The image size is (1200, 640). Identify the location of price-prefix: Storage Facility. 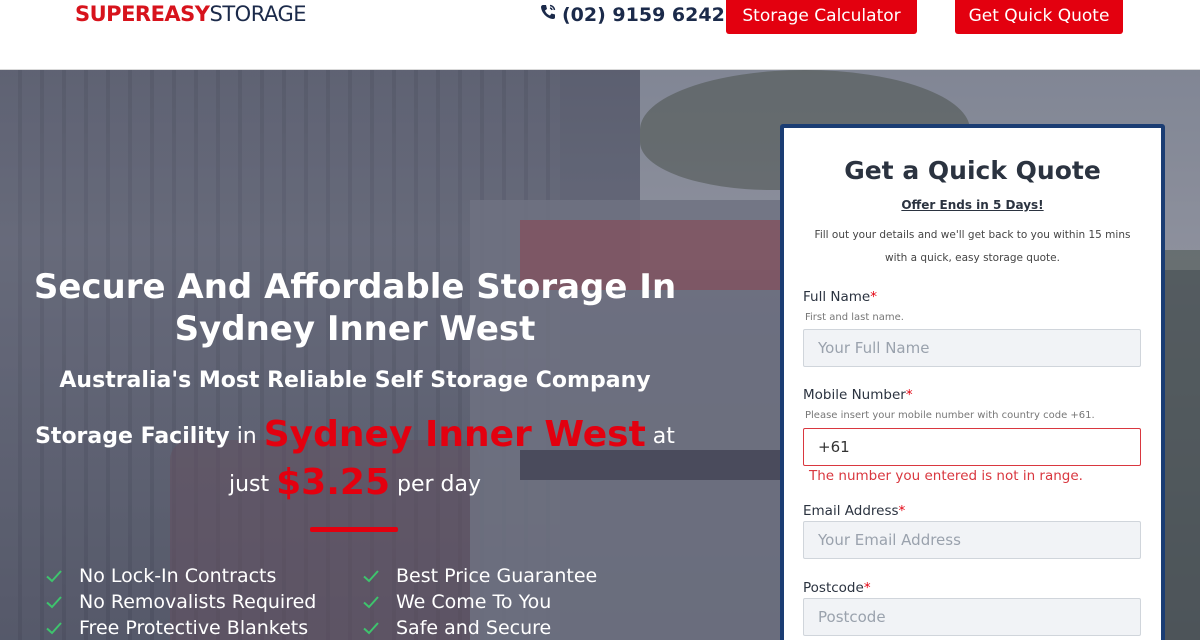
(132, 436).